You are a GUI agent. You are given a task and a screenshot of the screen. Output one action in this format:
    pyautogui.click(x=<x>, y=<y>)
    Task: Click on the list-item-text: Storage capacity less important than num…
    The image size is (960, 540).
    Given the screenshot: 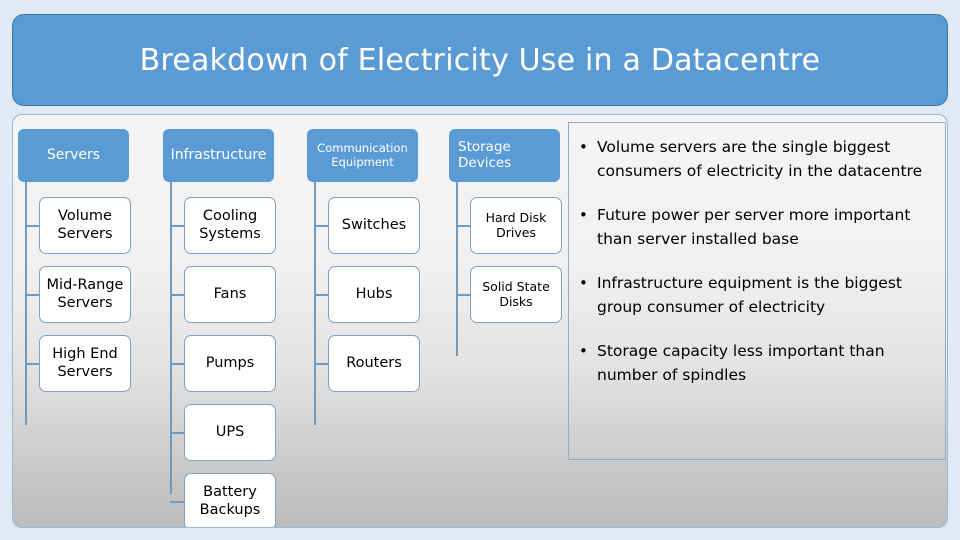 What is the action you would take?
    pyautogui.click(x=741, y=363)
    